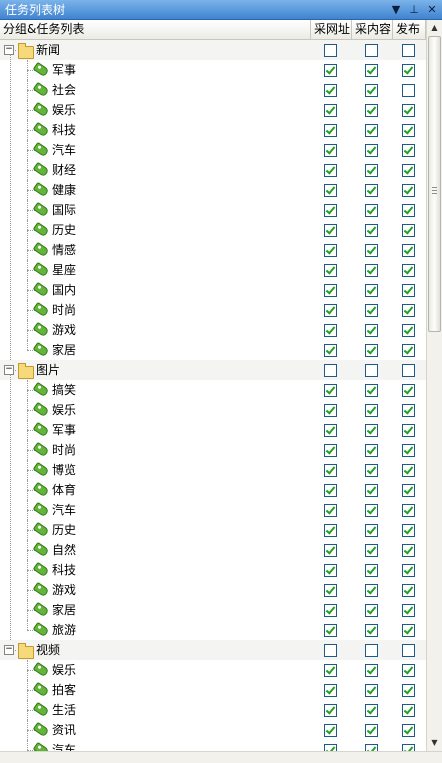  Describe the element at coordinates (432, 9) in the screenshot. I see `close-icon: ✕` at that location.